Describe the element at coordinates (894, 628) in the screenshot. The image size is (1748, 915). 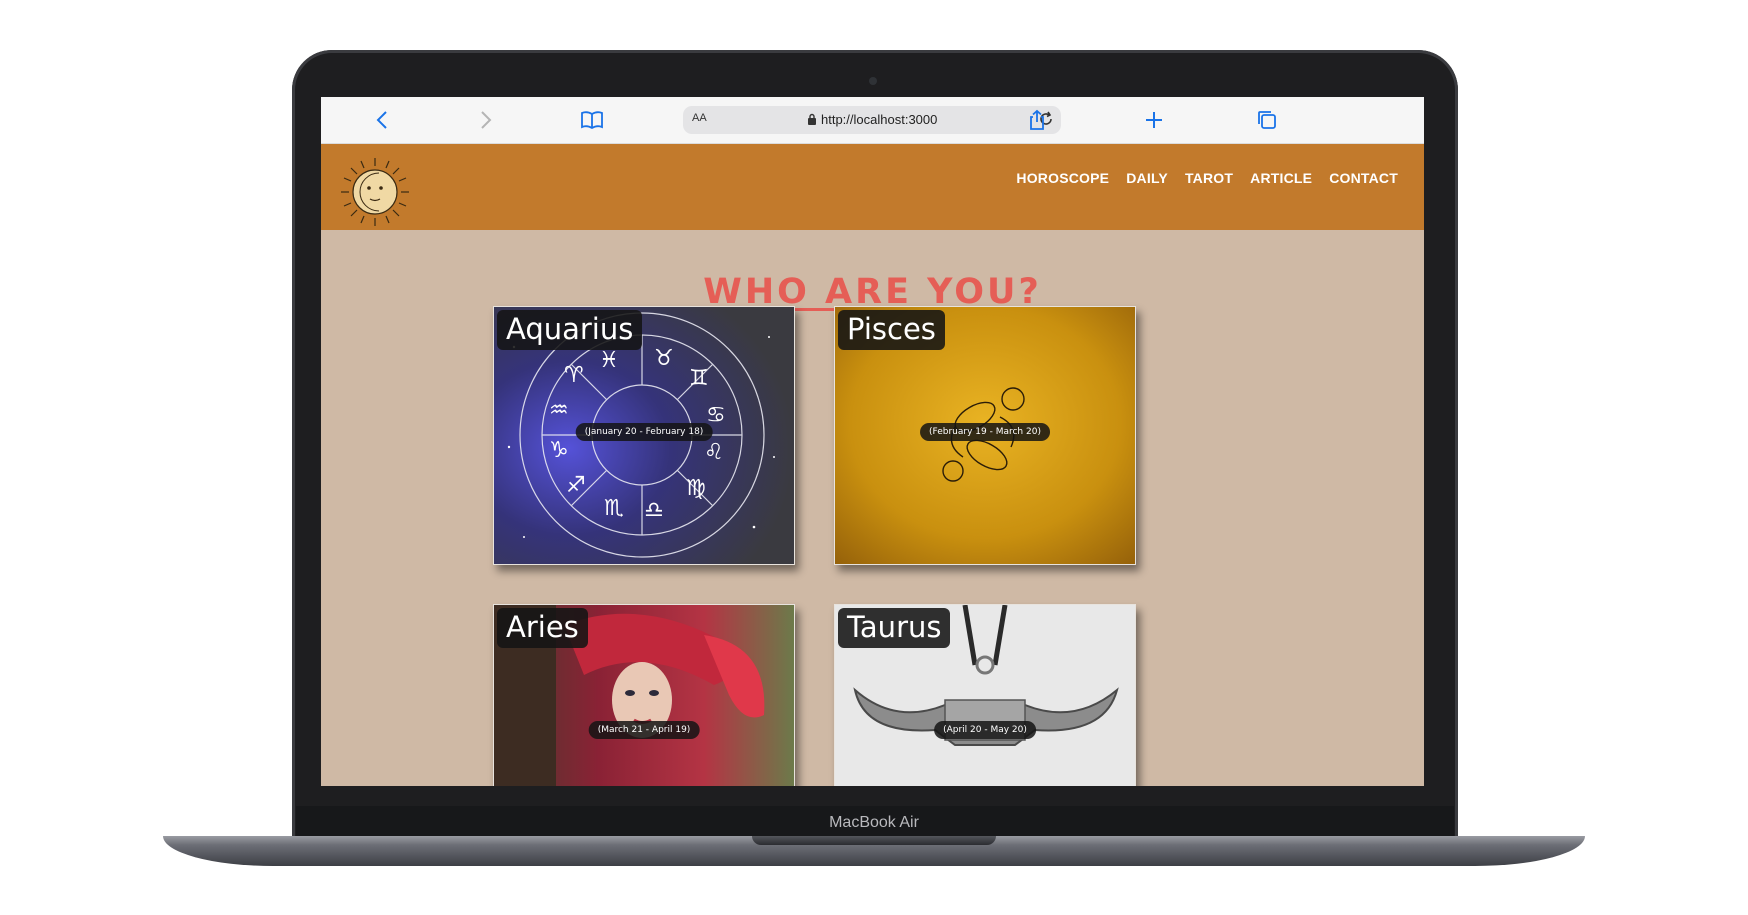
I see `sign-name: Taurus` at that location.